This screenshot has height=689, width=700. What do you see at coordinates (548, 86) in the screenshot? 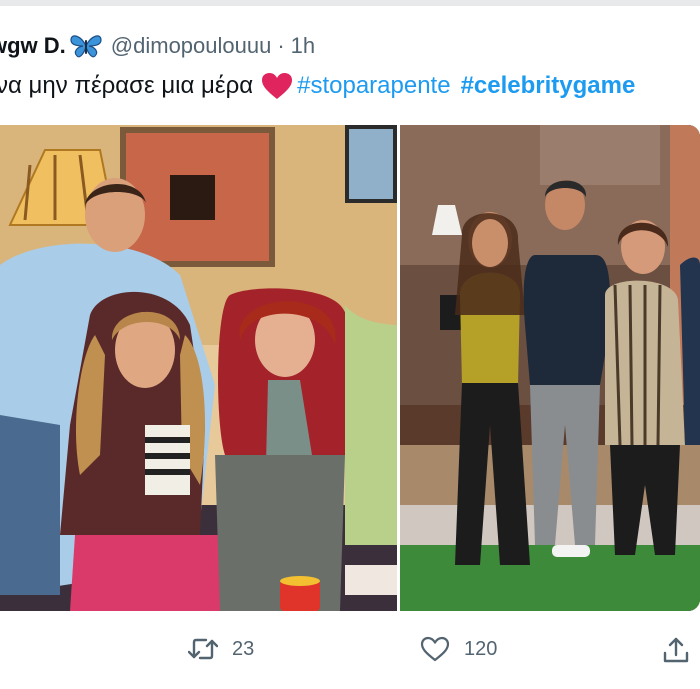
I see `hashtag-link: #celebritygame` at bounding box center [548, 86].